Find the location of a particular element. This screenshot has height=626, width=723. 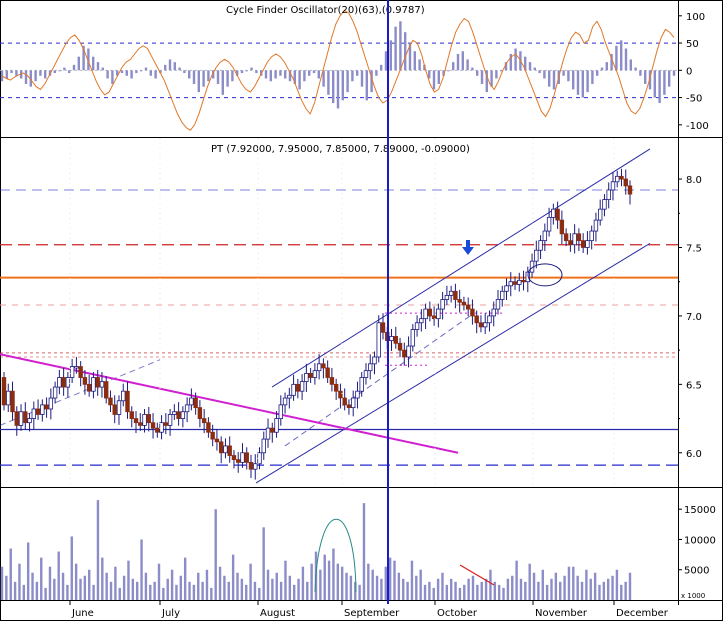

oscillator-y-tick-label: 50 is located at coordinates (692, 44).